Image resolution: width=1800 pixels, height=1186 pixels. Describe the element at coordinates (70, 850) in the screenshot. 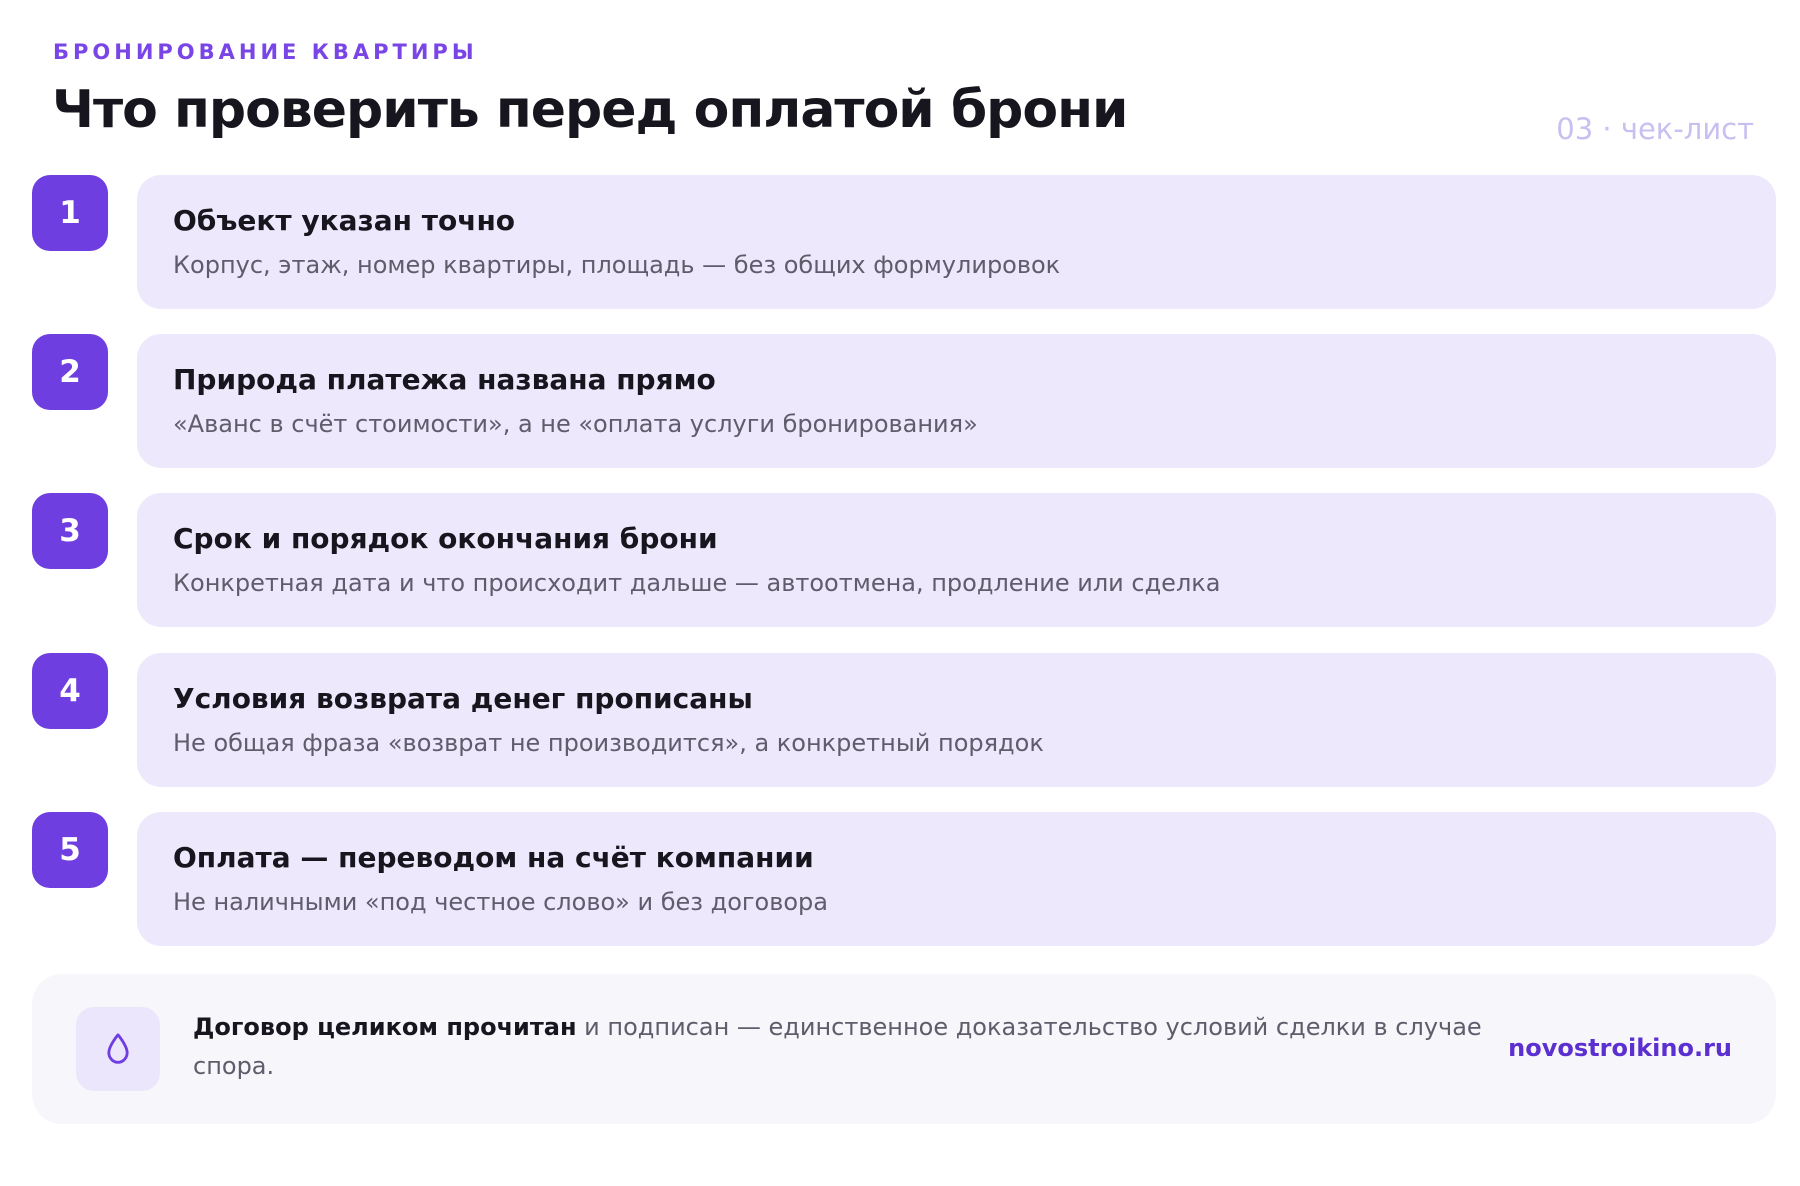

I see `step-number-badge: 5` at that location.